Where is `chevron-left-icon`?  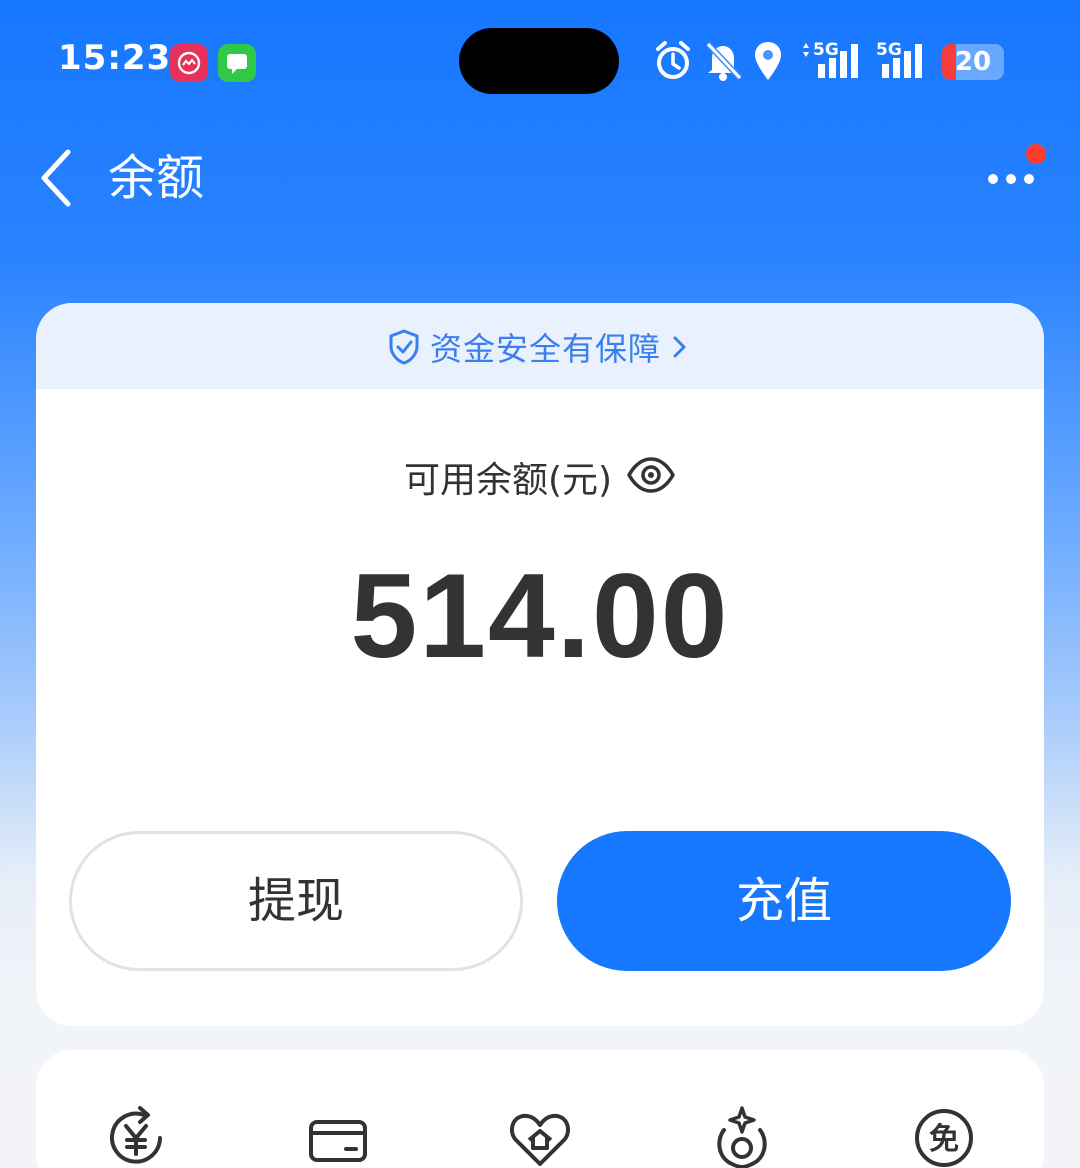 chevron-left-icon is located at coordinates (56, 178).